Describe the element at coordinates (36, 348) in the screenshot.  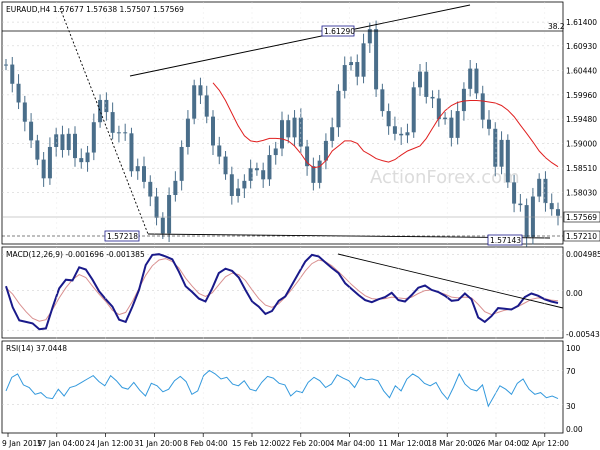
I see `rsi-header: RSI(14) 37.0448` at that location.